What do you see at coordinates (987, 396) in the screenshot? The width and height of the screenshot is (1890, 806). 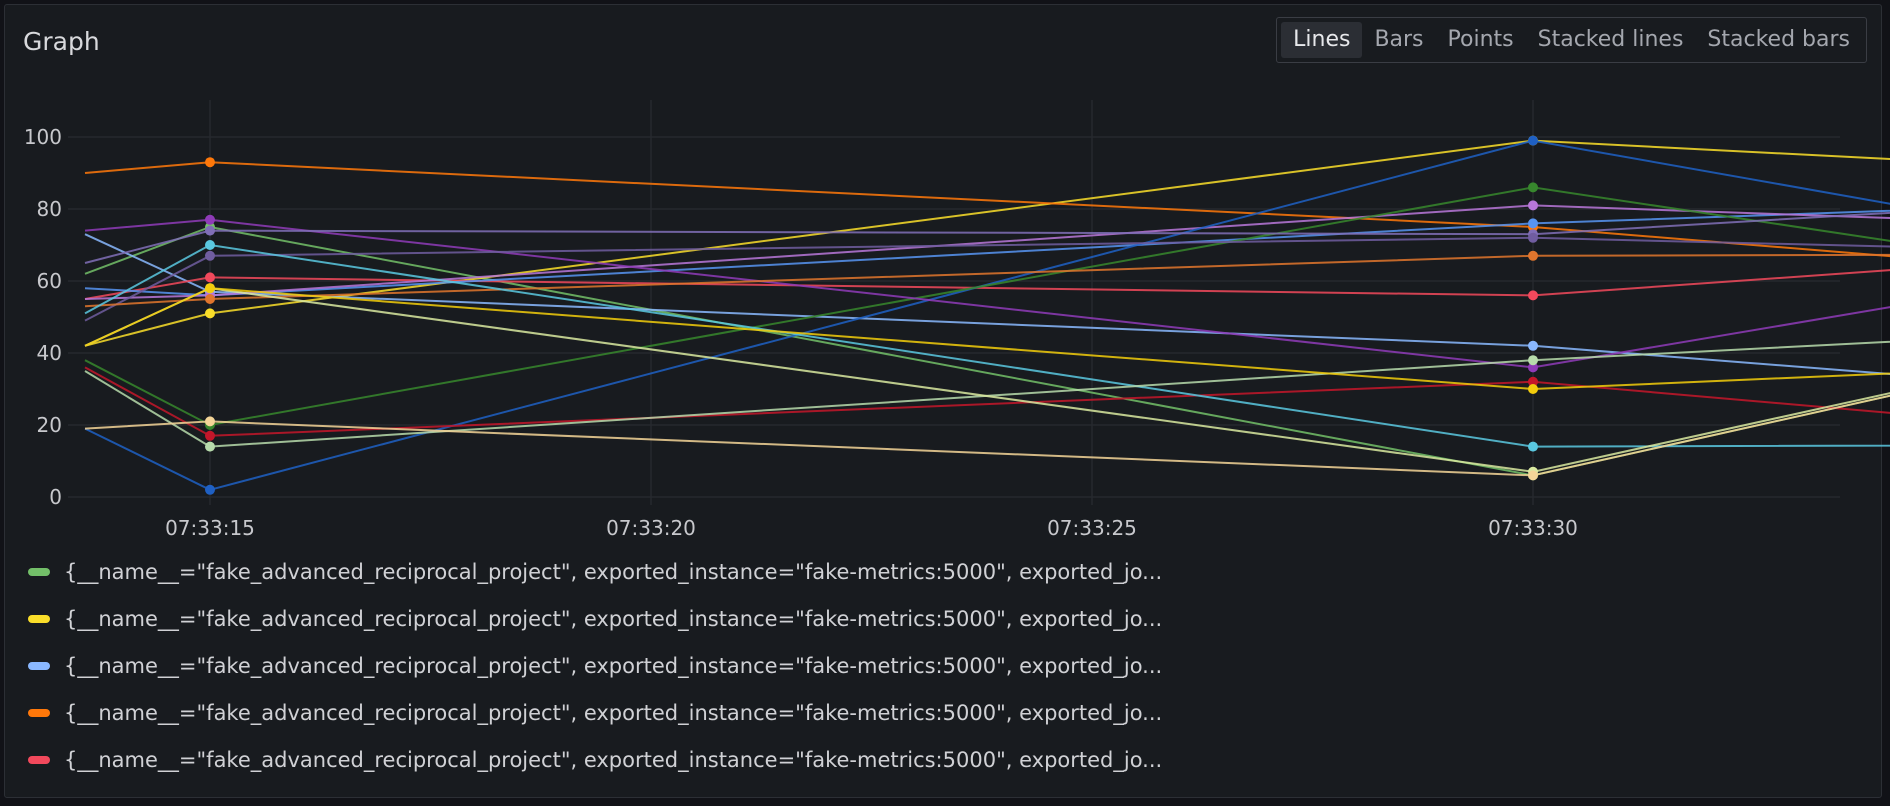 I see `series-s16` at bounding box center [987, 396].